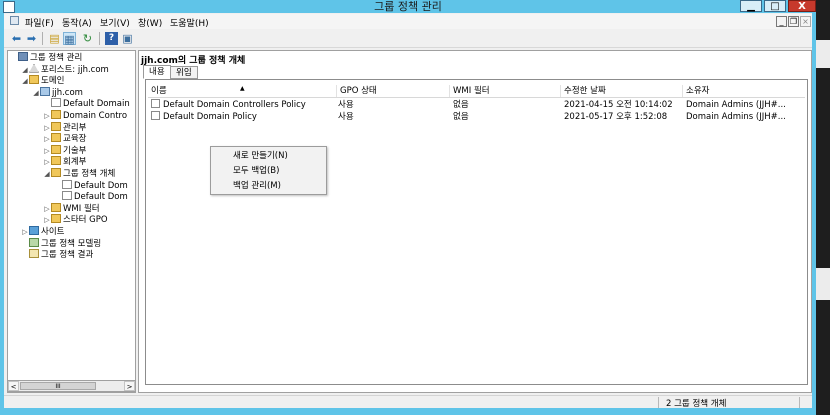  What do you see at coordinates (256, 171) in the screenshot?
I see `context-menu-item-backup-all: 모두 백업(B)` at bounding box center [256, 171].